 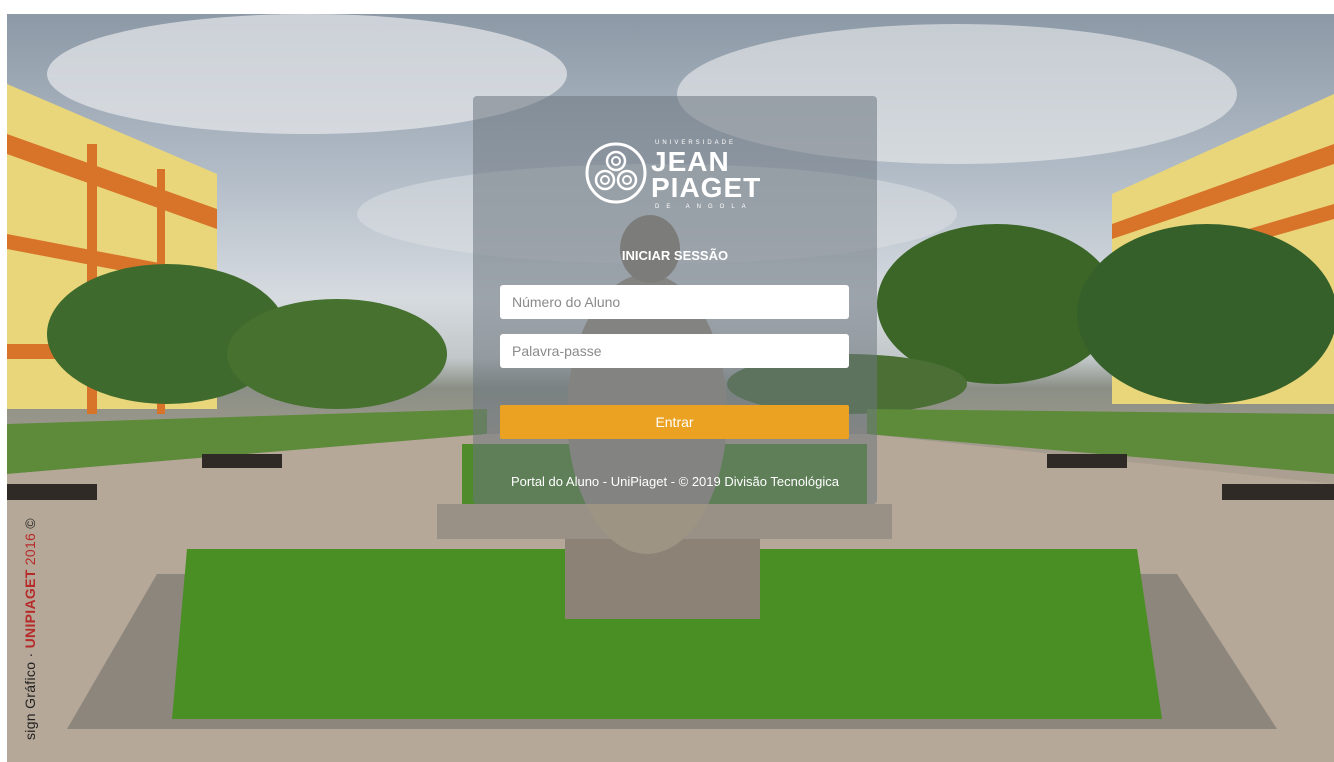 What do you see at coordinates (616, 173) in the screenshot?
I see `triskelion-logo-icon` at bounding box center [616, 173].